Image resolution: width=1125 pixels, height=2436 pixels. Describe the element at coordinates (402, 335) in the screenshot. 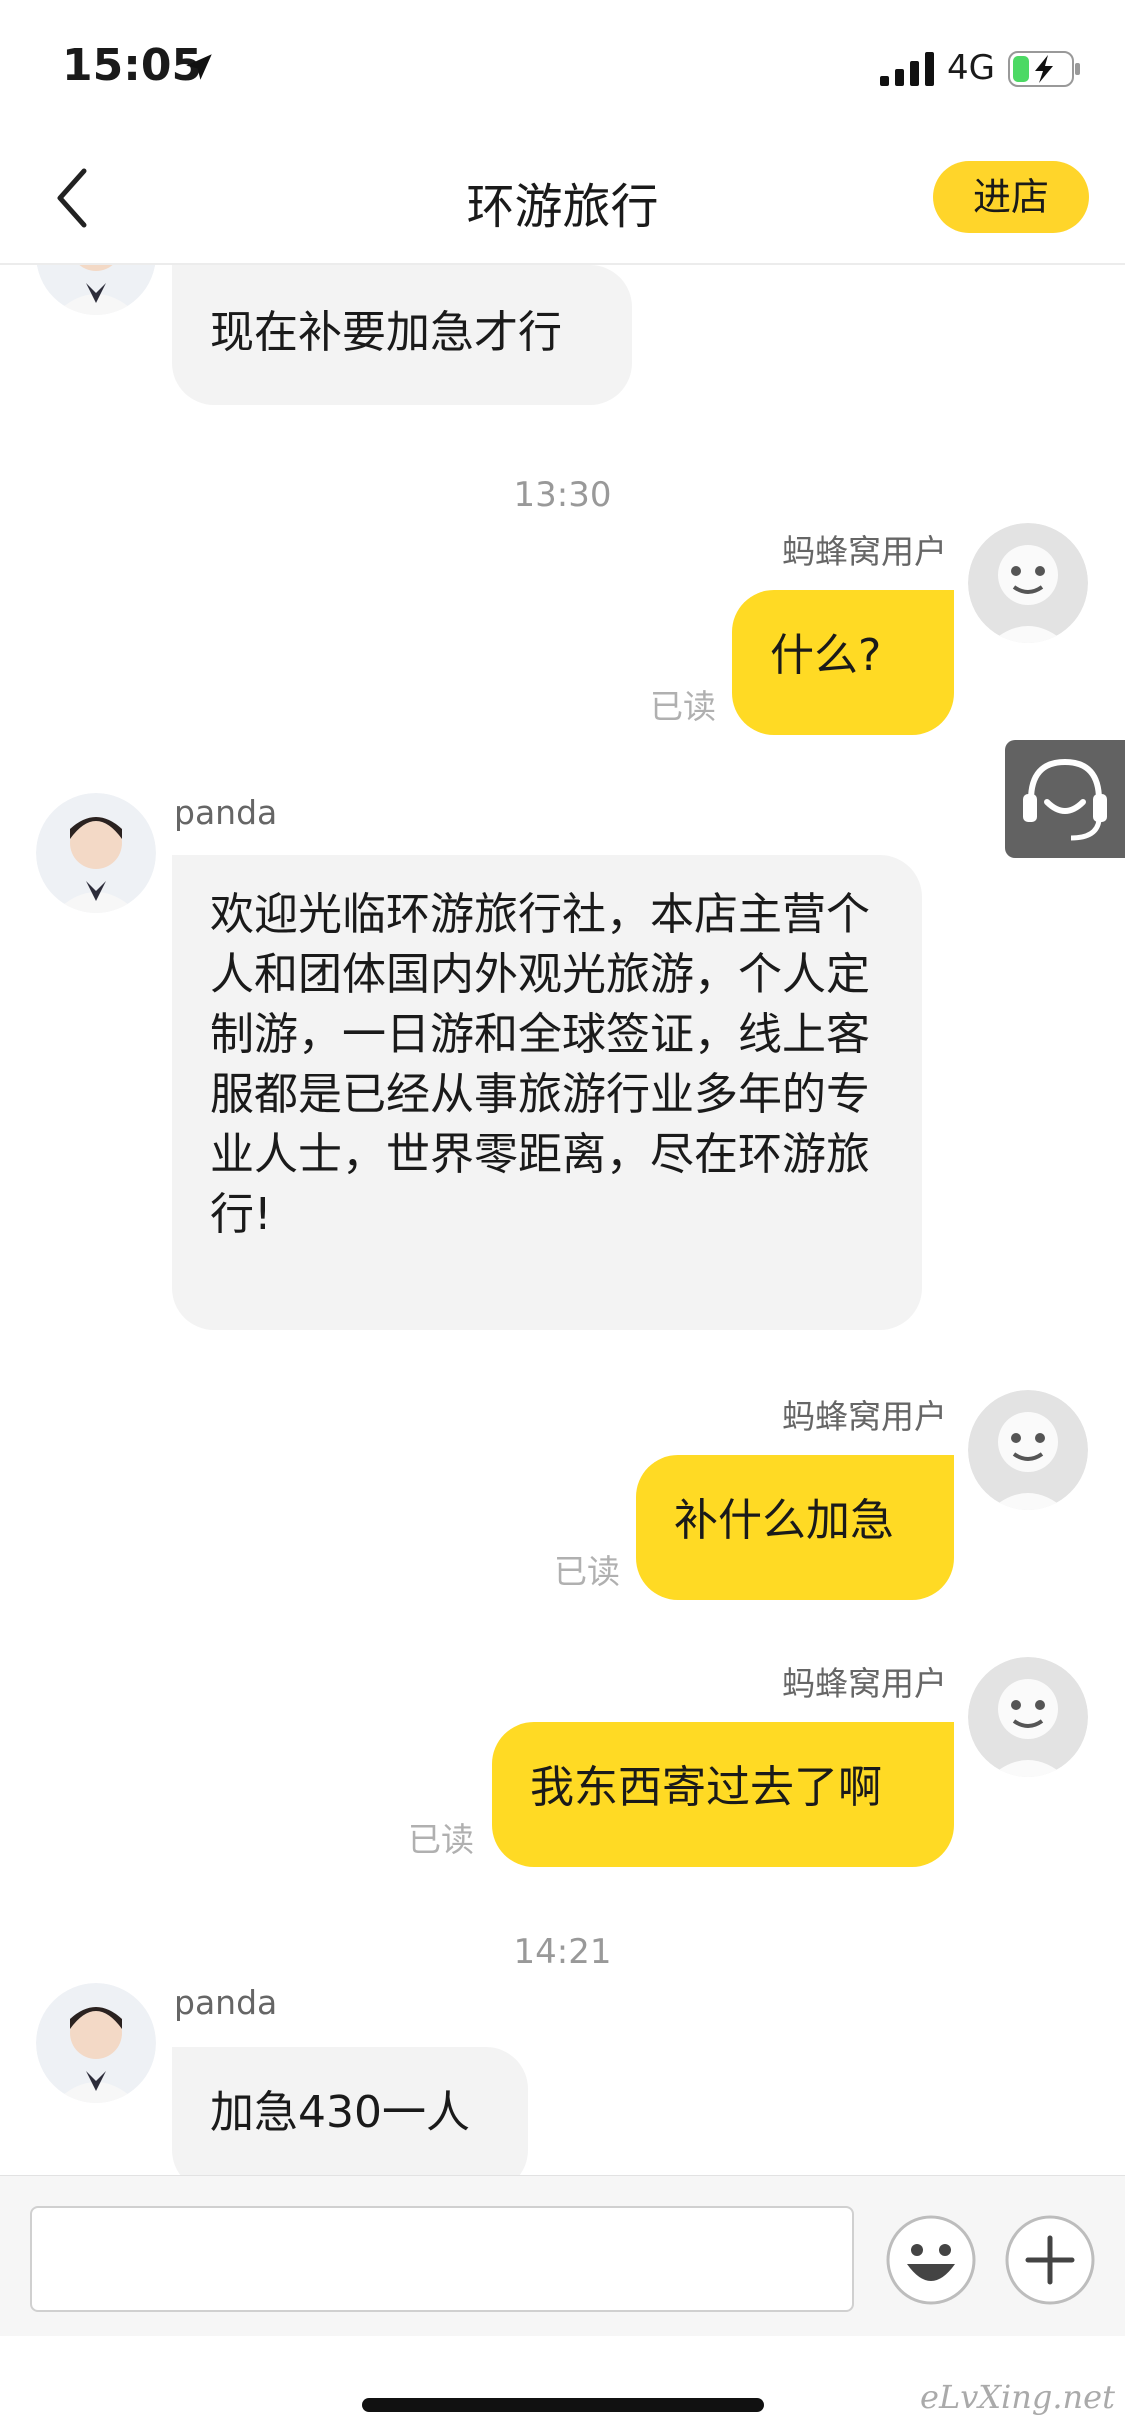

I see `incoming-message: 现在补要加急才行` at that location.